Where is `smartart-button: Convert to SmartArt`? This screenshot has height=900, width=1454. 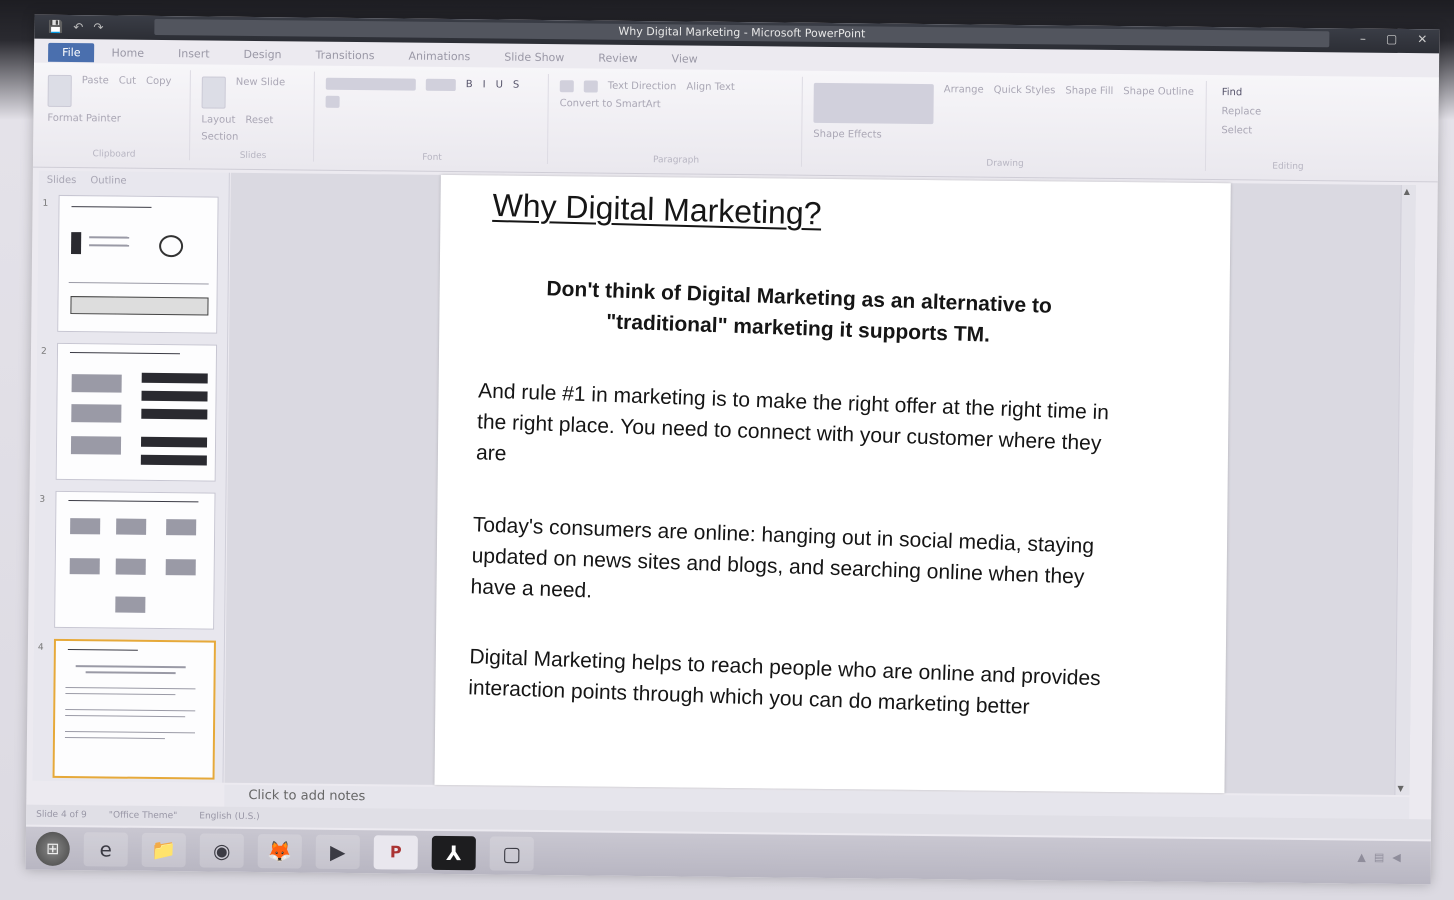 smartart-button: Convert to SmartArt is located at coordinates (610, 104).